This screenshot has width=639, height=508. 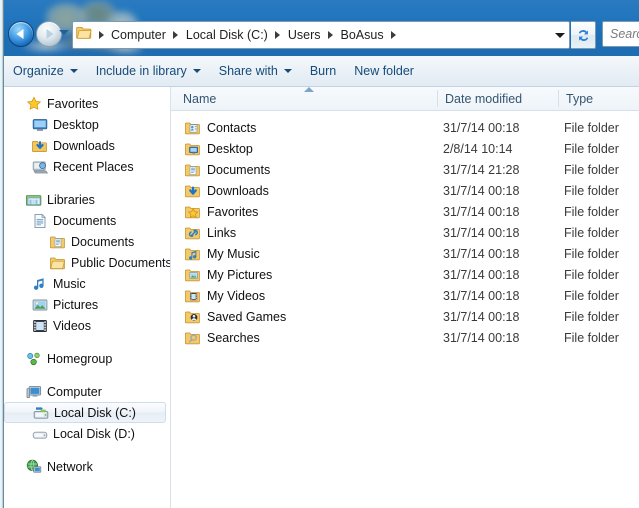 I want to click on column-header-date-modified: Date modified, so click(x=483, y=98).